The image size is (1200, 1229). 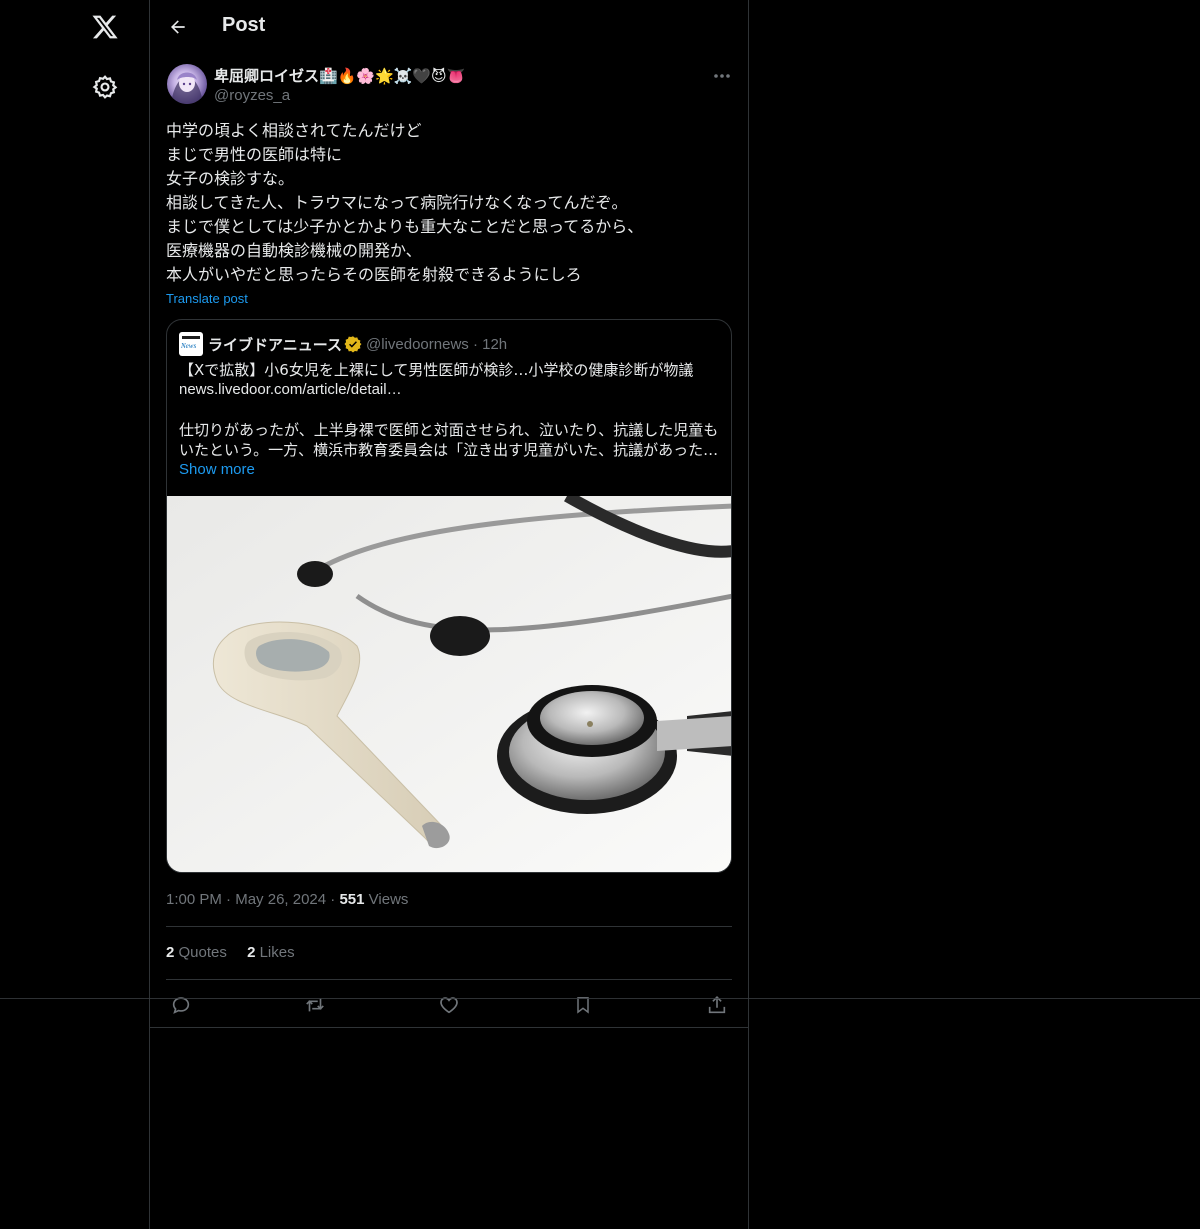 I want to click on post-meta: 1:00 PM · May 26, 2024 · 551 Views, so click(x=287, y=899).